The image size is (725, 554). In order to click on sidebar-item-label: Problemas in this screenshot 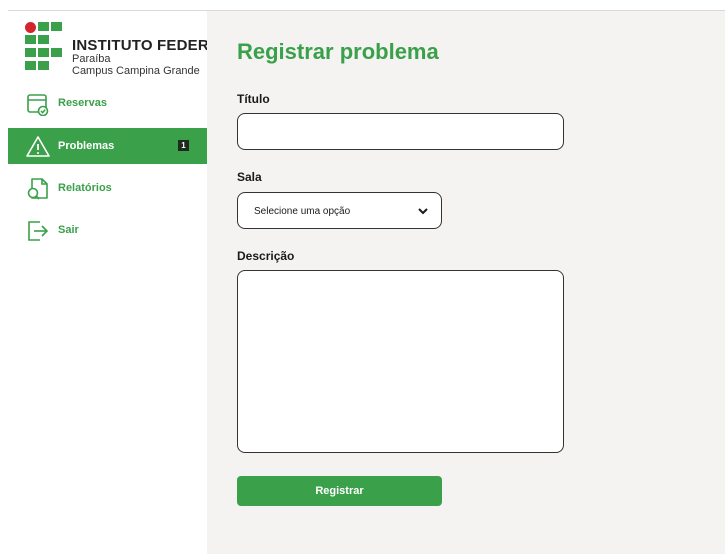, I will do `click(86, 146)`.